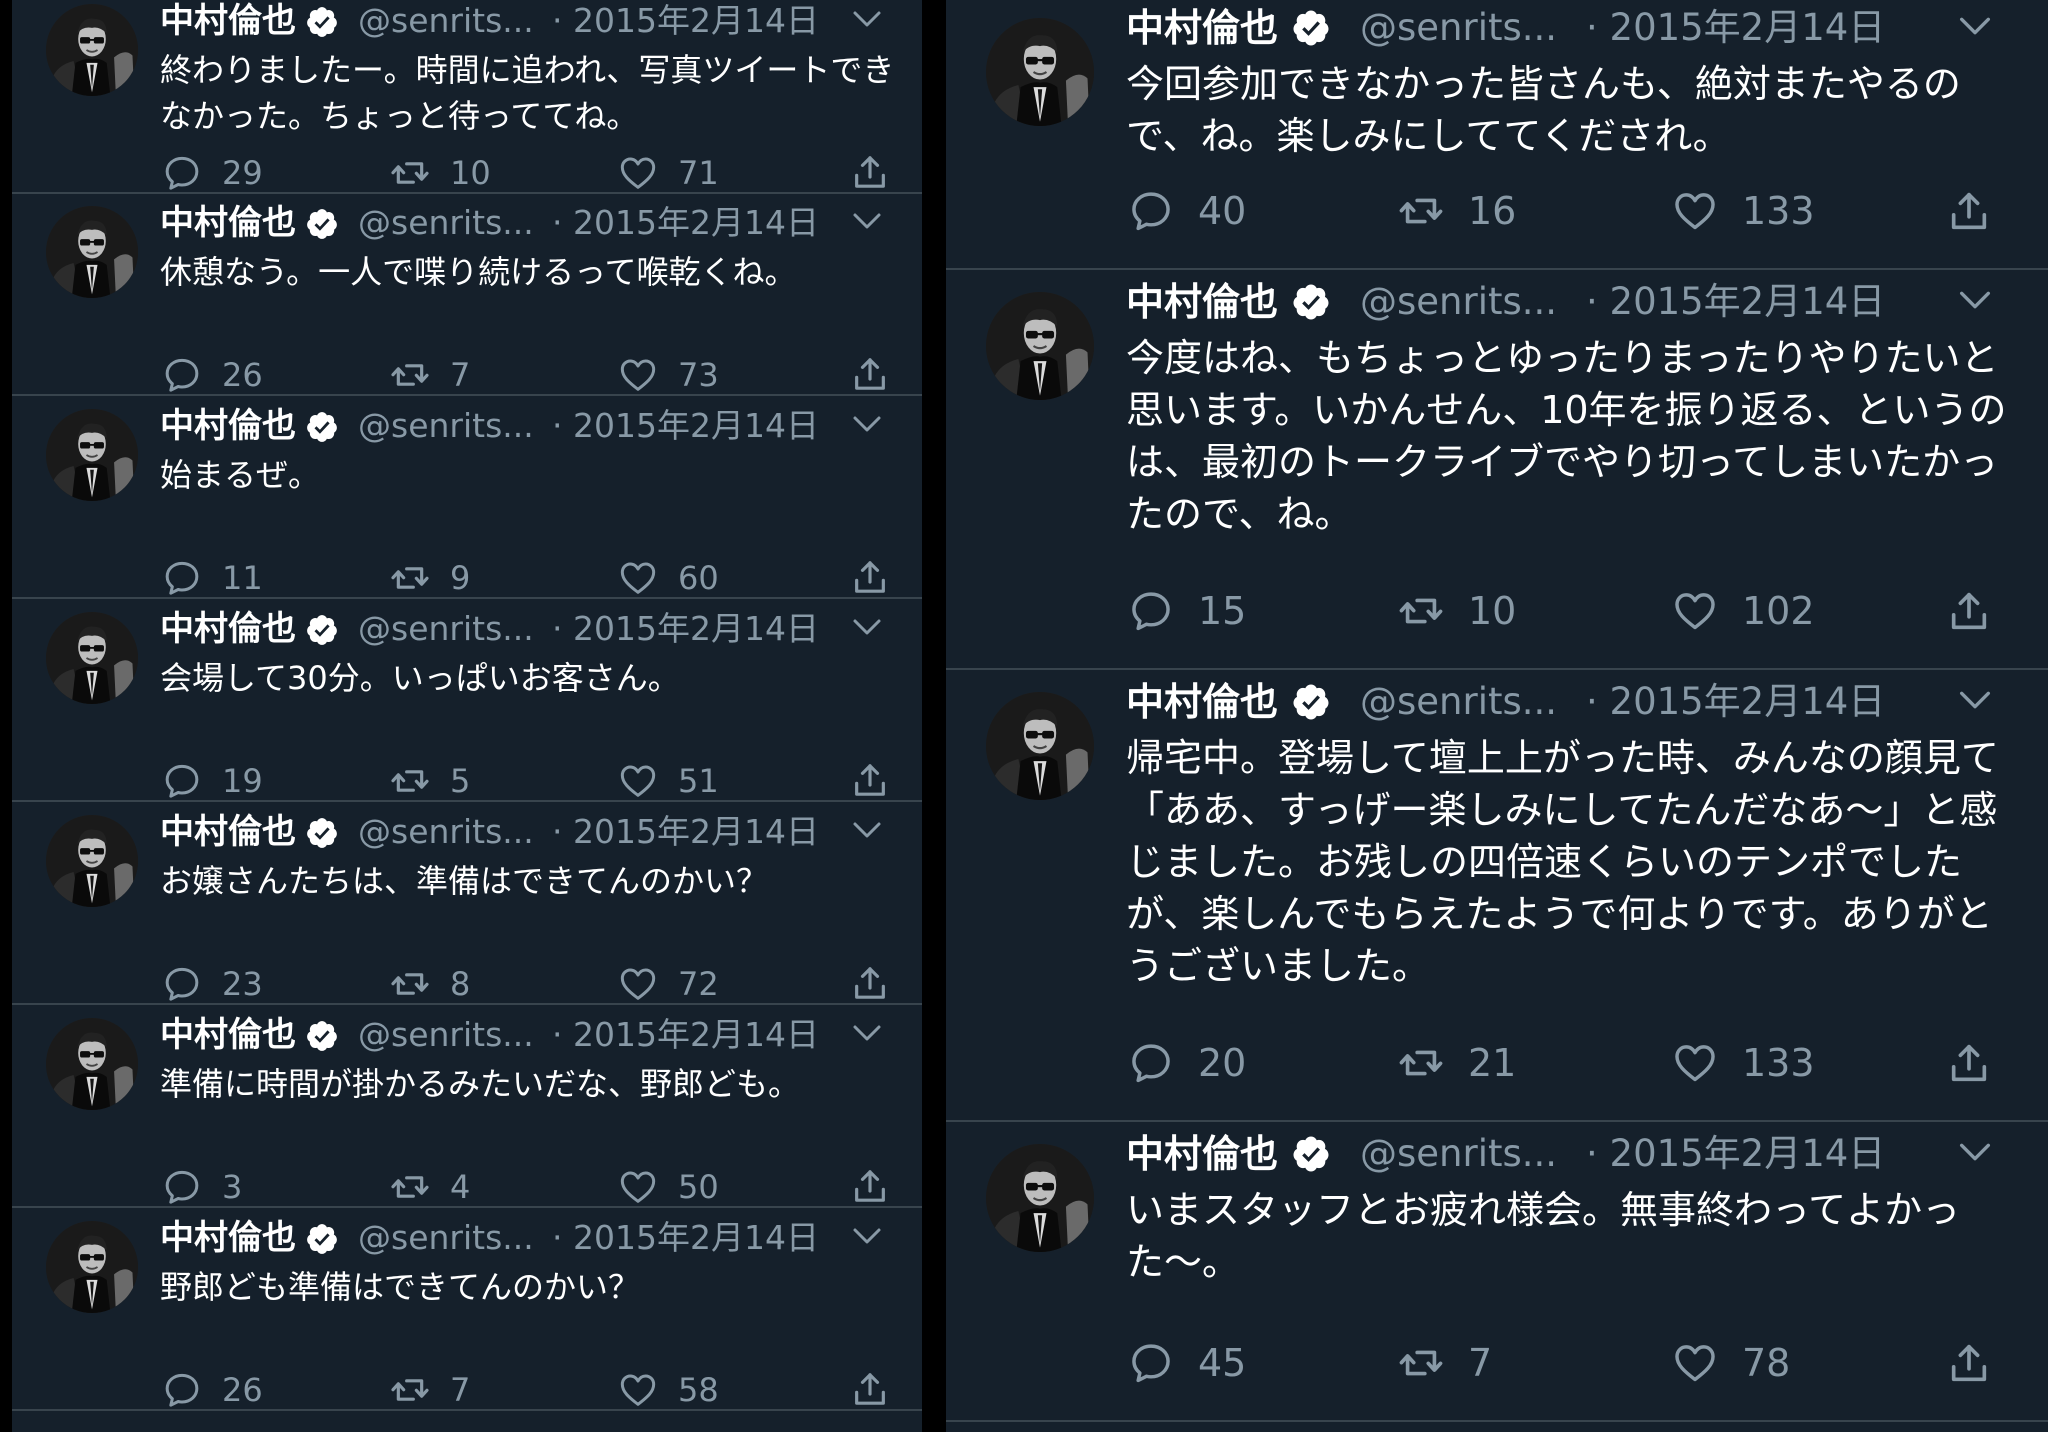 Image resolution: width=2048 pixels, height=1432 pixels. Describe the element at coordinates (1187, 611) in the screenshot. I see `reply-button: 15` at that location.